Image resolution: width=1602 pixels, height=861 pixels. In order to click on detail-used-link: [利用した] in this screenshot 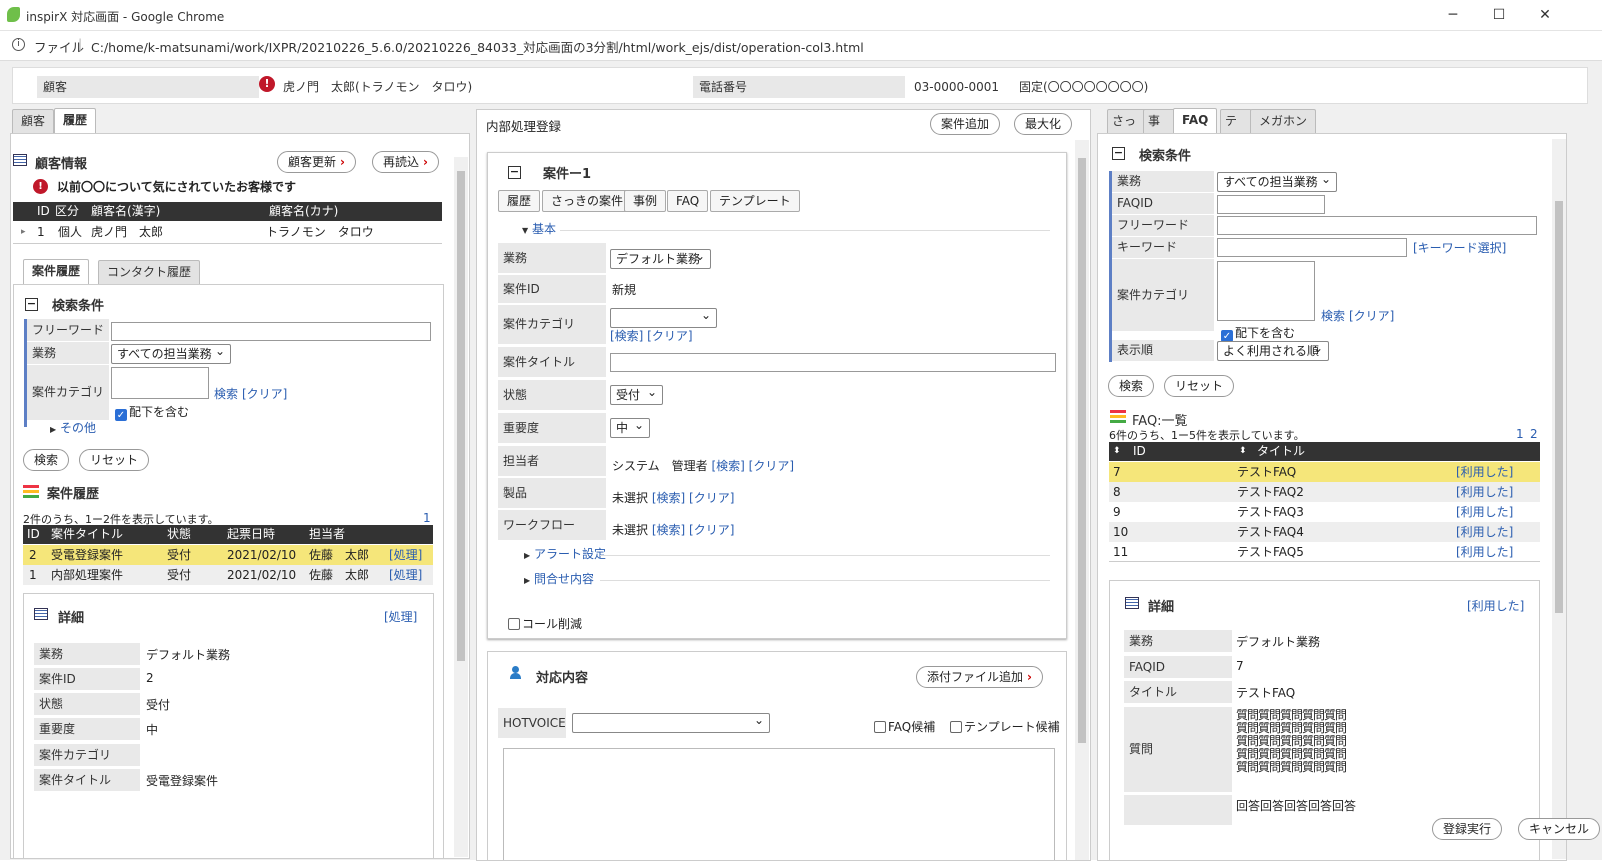, I will do `click(1495, 605)`.